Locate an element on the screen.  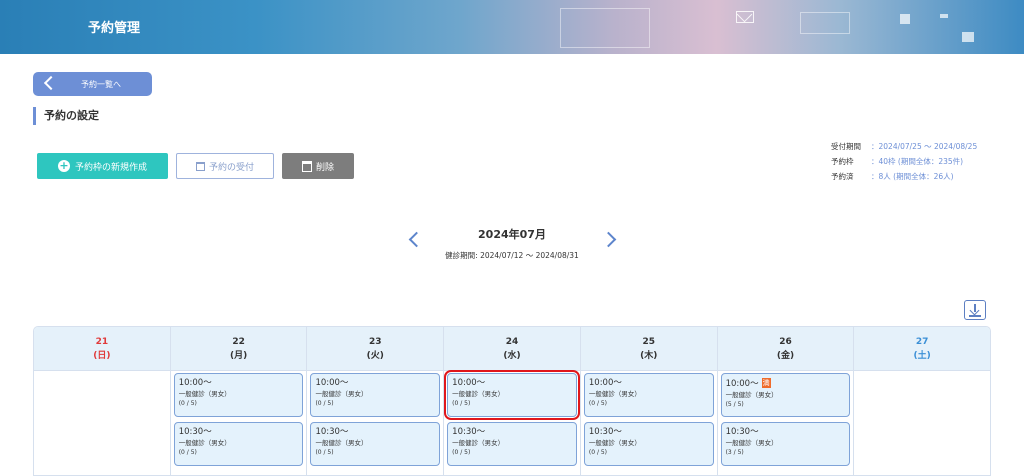
day-header-22: 22 (月) is located at coordinates (239, 348).